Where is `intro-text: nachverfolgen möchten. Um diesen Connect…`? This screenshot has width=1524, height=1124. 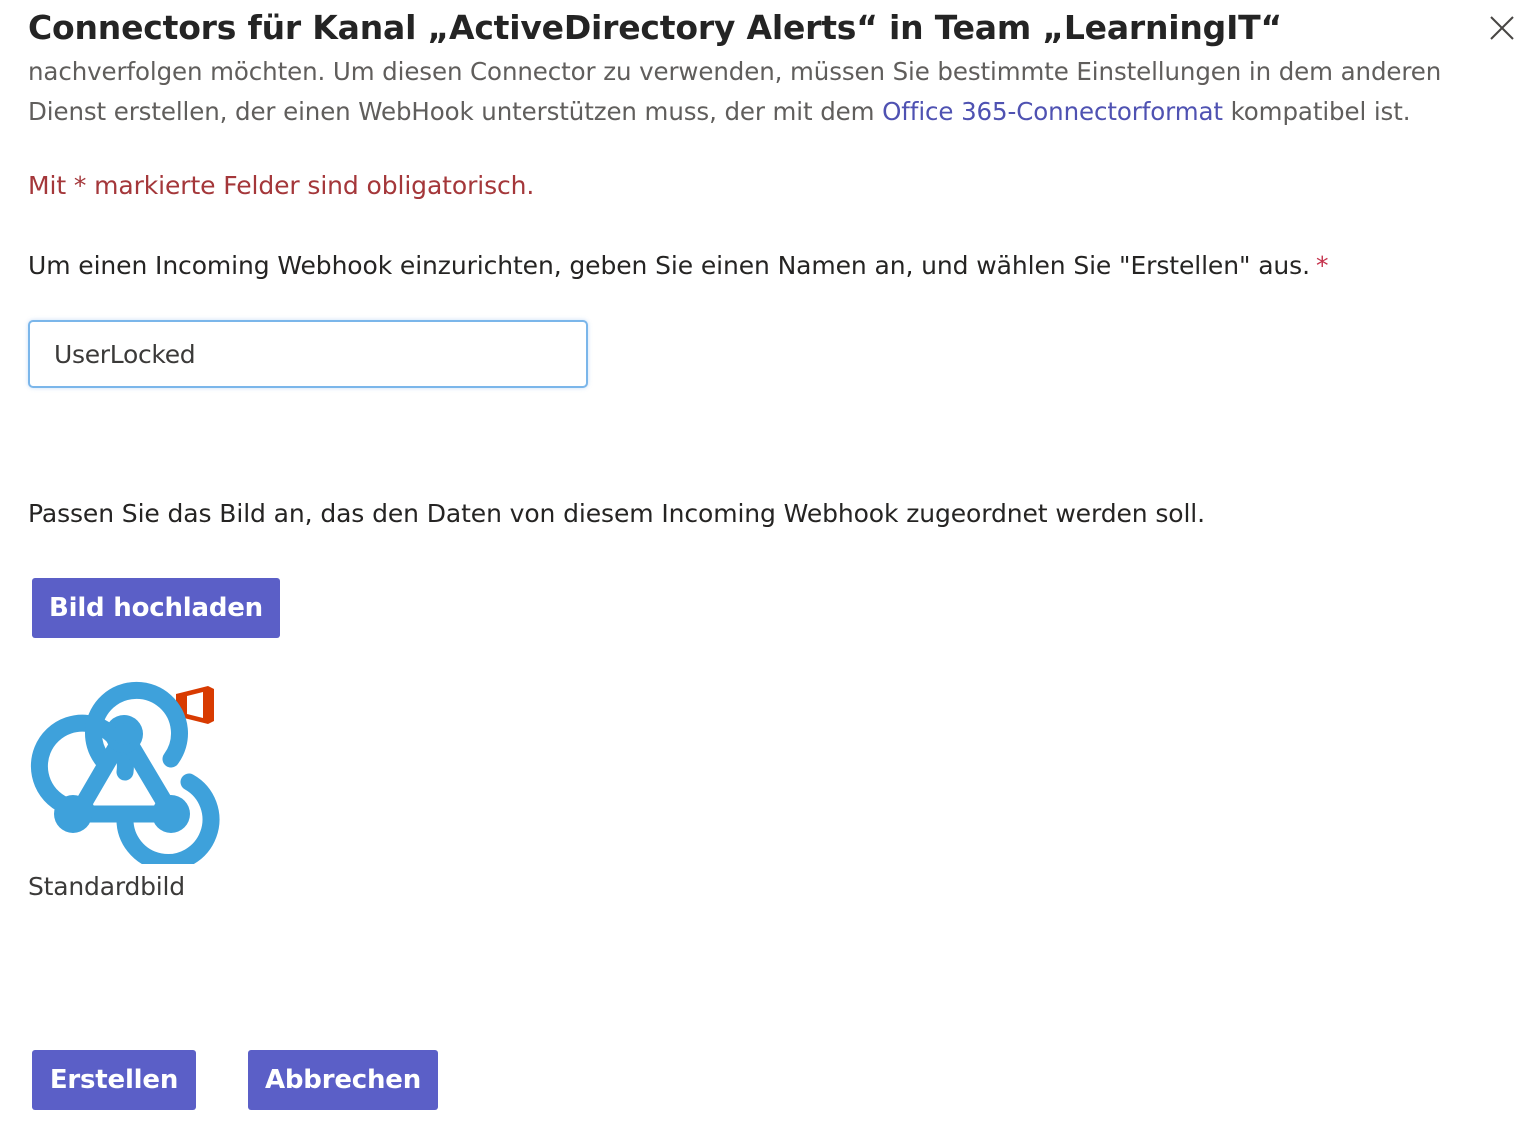
intro-text: nachverfolgen möchten. Um diesen Connect… is located at coordinates (758, 92).